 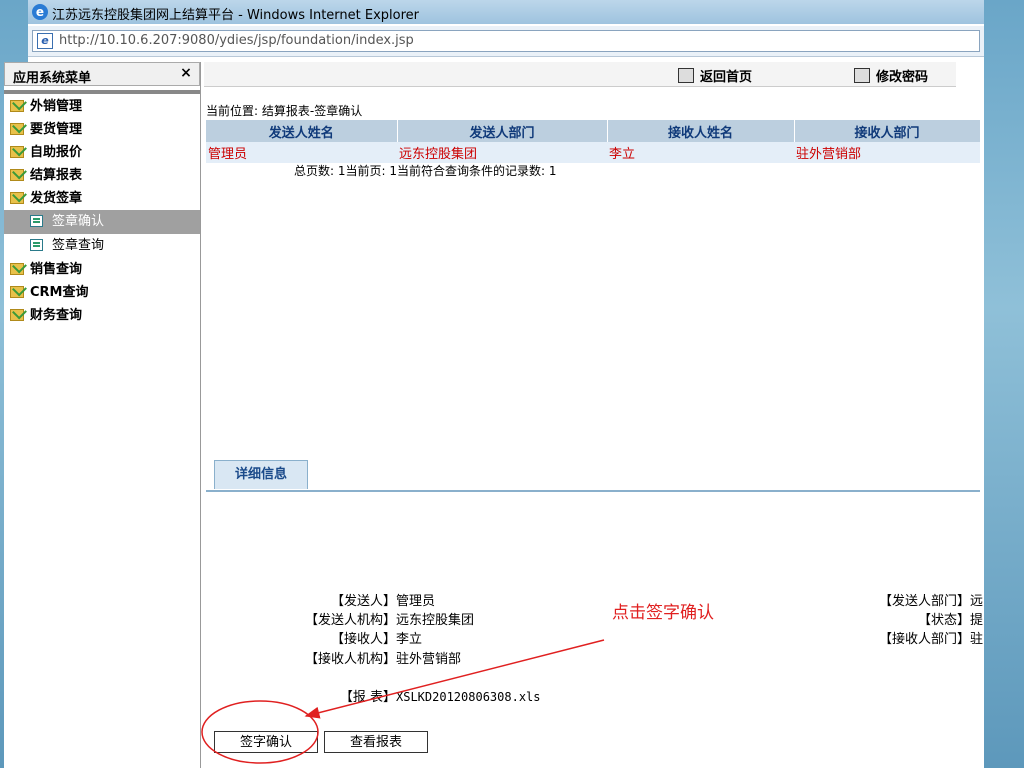 I want to click on sidebar-item-label: CRM查询, so click(x=59, y=292).